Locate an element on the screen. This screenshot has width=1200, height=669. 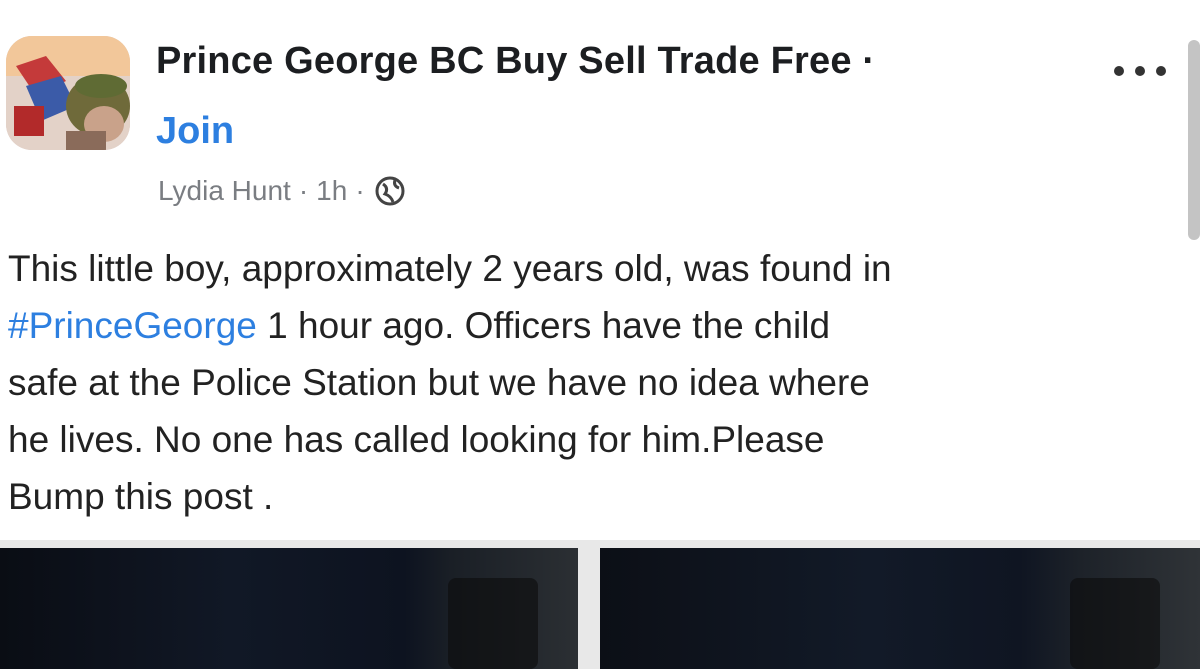
group-avatar is located at coordinates (68, 93).